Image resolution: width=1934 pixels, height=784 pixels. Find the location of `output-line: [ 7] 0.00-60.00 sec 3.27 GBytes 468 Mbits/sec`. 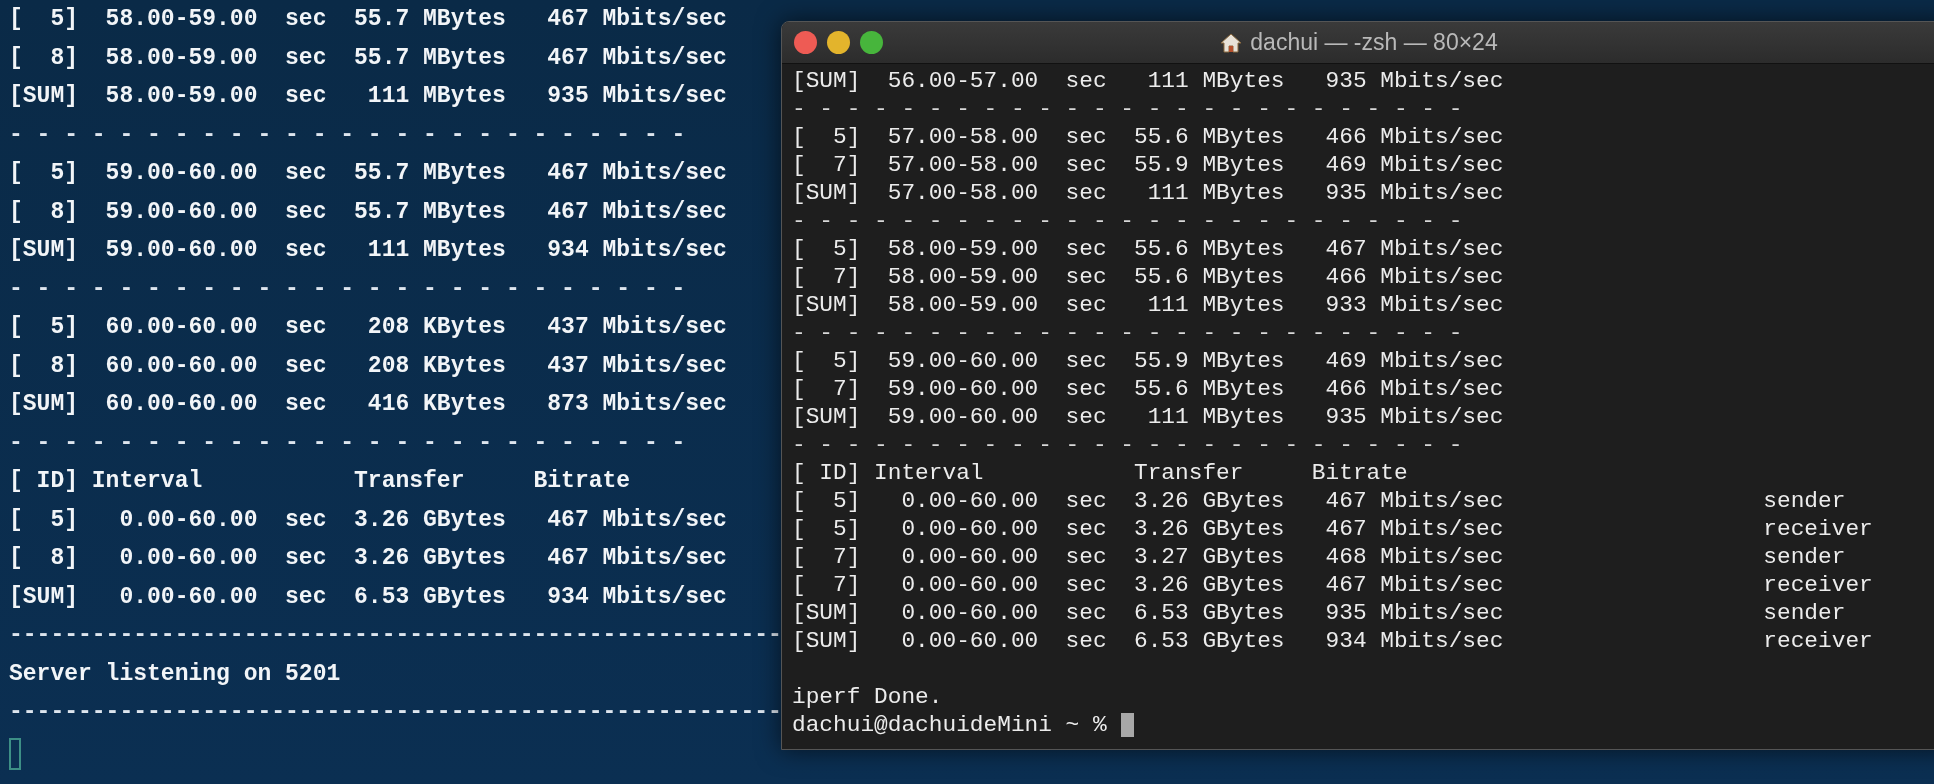

output-line: [ 7] 0.00-60.00 sec 3.27 GBytes 468 Mbits/sec is located at coordinates (1148, 557).